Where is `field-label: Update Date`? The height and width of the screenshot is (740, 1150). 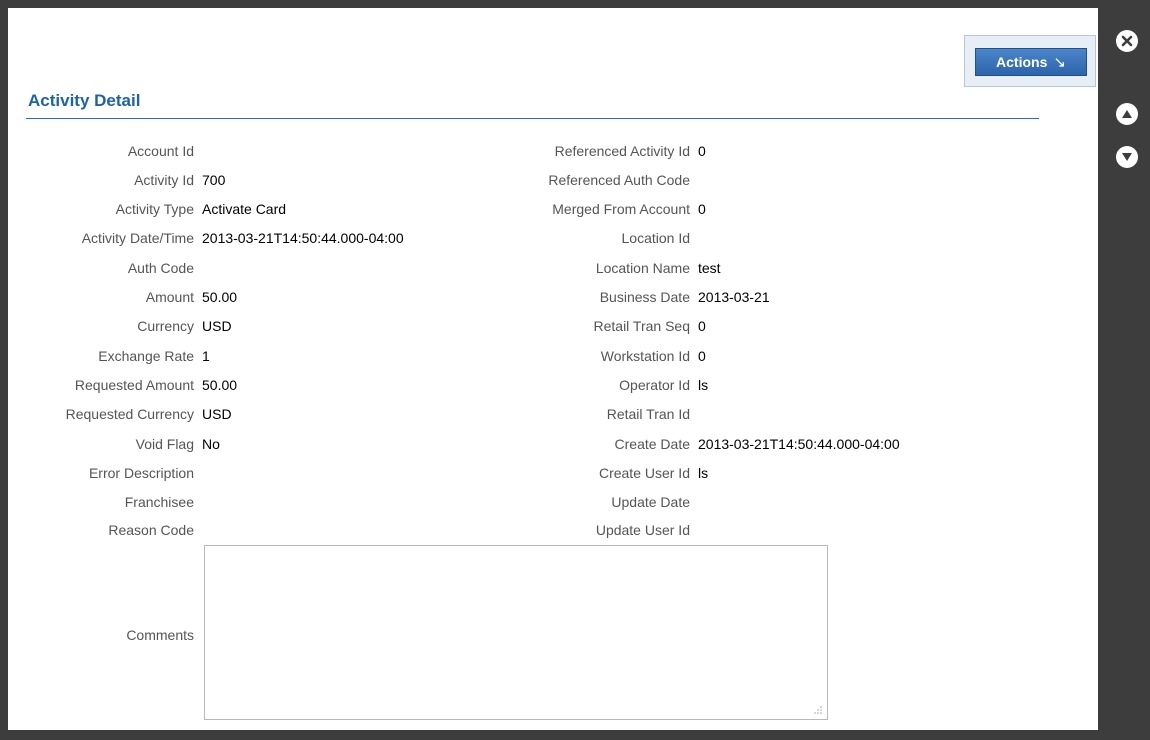
field-label: Update Date is located at coordinates (650, 502).